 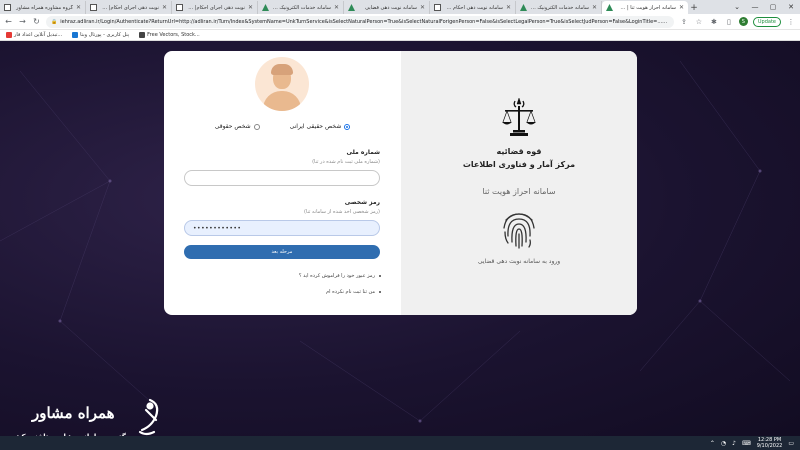 What do you see at coordinates (519, 151) in the screenshot?
I see `org-name: قوه قضائیه` at bounding box center [519, 151].